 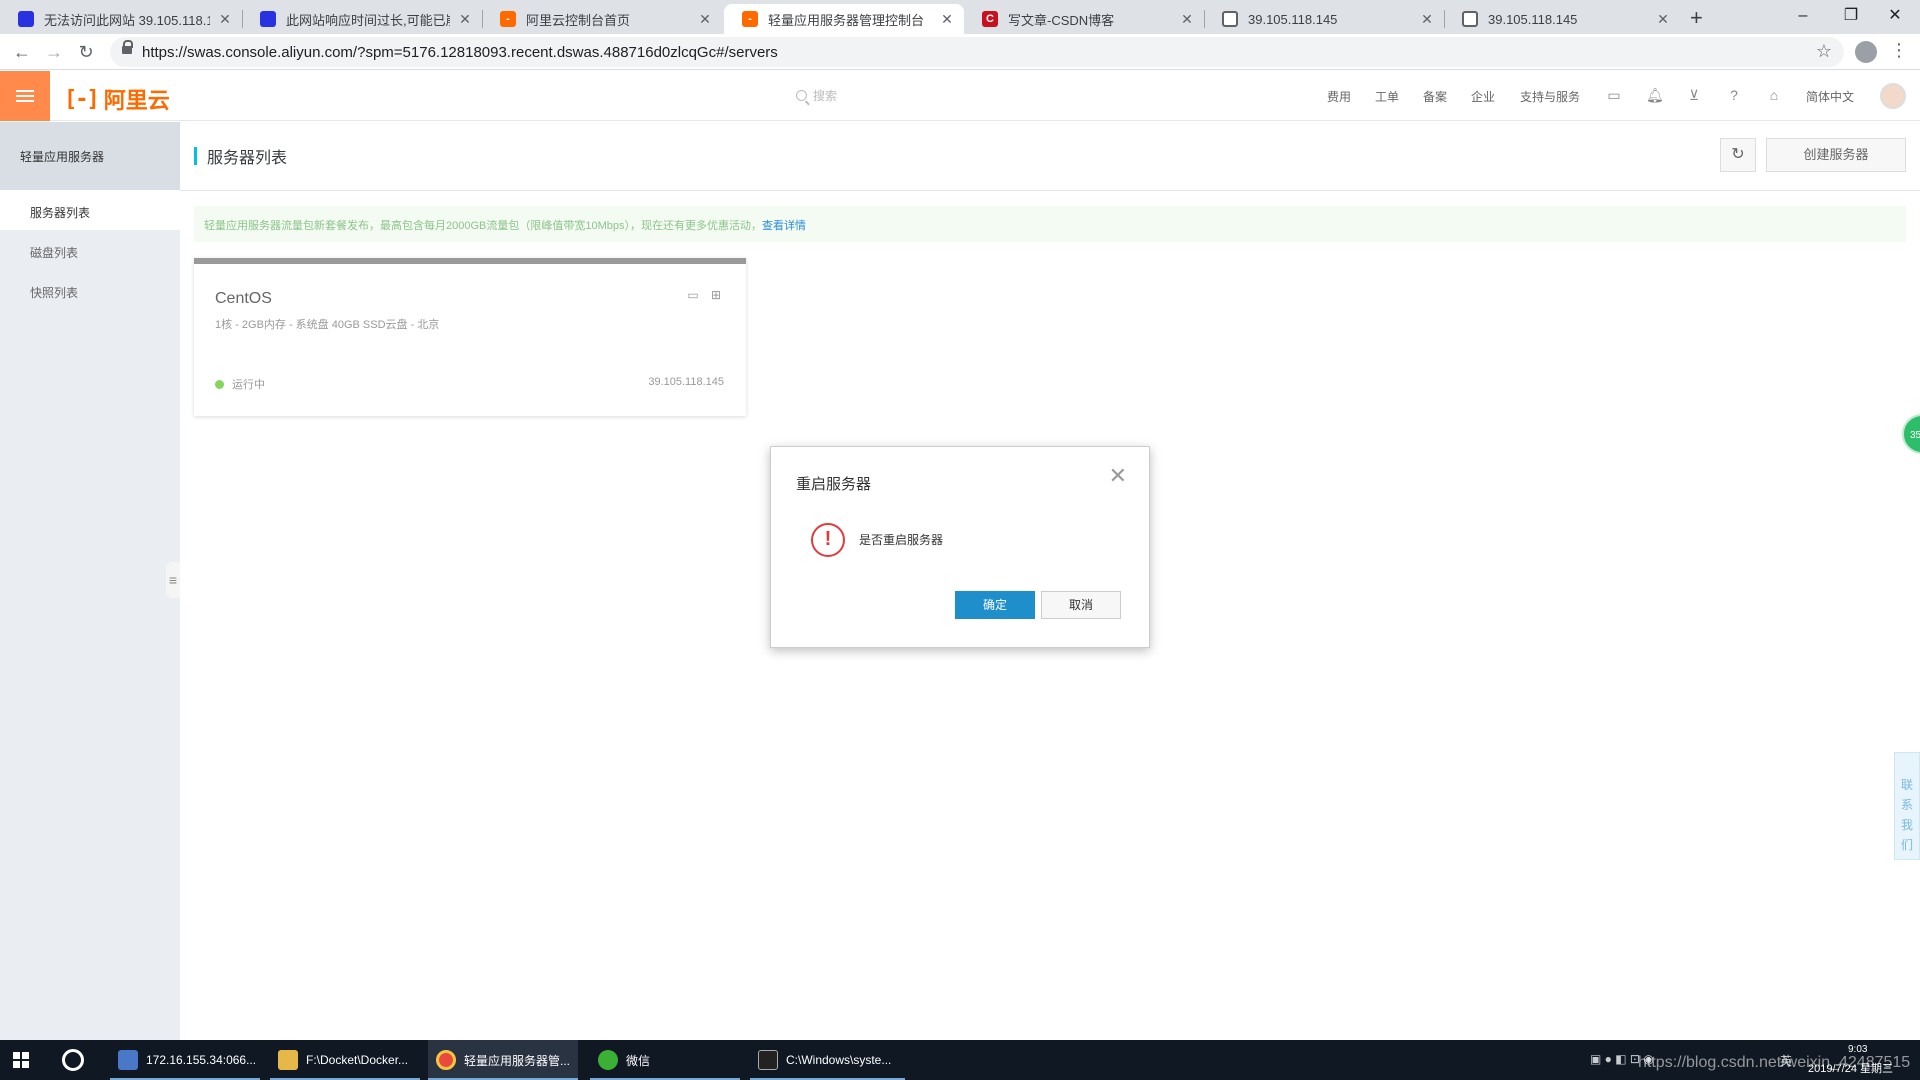 What do you see at coordinates (665, 1060) in the screenshot?
I see `taskbar-item: 微信` at bounding box center [665, 1060].